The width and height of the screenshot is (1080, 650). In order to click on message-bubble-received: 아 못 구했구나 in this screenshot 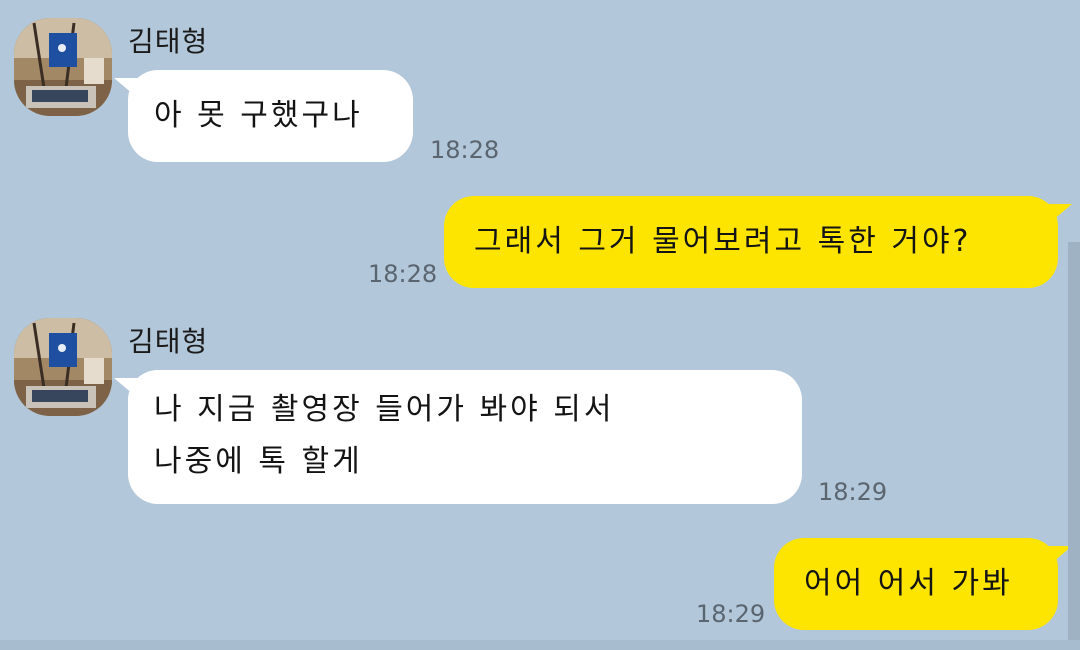, I will do `click(263, 116)`.